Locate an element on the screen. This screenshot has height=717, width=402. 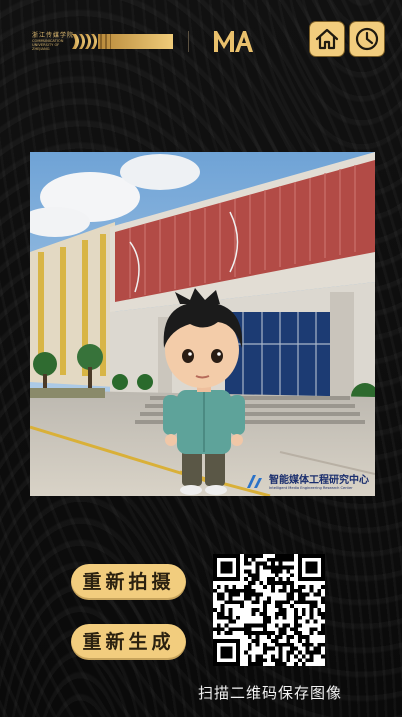
qr-caption: 扫描二维码保存图像 is located at coordinates (269, 693).